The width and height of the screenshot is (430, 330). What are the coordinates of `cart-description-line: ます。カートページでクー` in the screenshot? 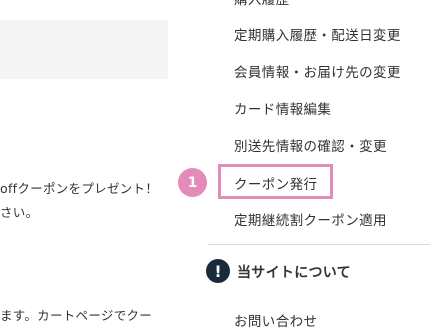 It's located at (76, 315).